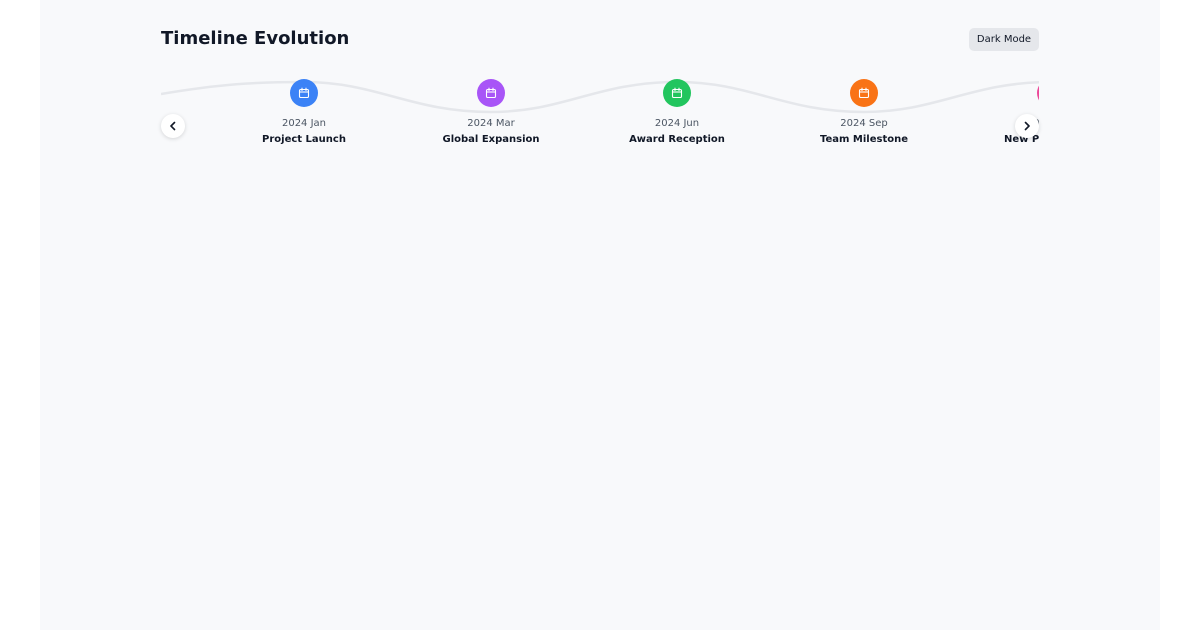 The height and width of the screenshot is (630, 1200). I want to click on timeline-item-date: 2024 Sep, so click(864, 123).